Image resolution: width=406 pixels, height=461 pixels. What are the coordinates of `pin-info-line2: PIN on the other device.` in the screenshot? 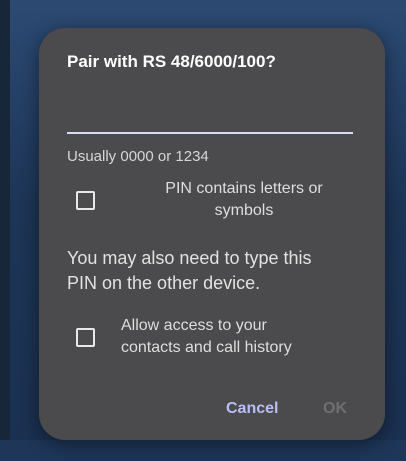 It's located at (164, 283).